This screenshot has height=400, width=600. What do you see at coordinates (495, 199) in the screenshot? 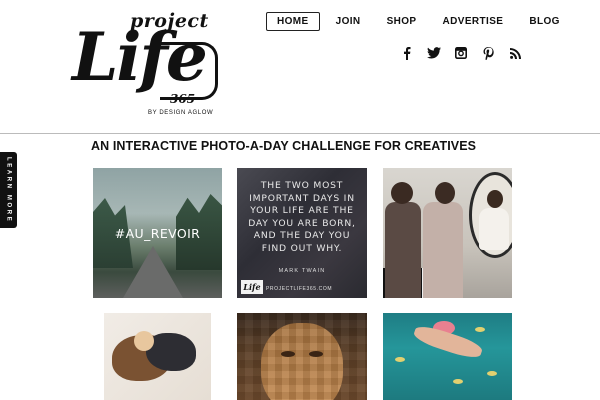
I see `tile-reflection-head` at bounding box center [495, 199].